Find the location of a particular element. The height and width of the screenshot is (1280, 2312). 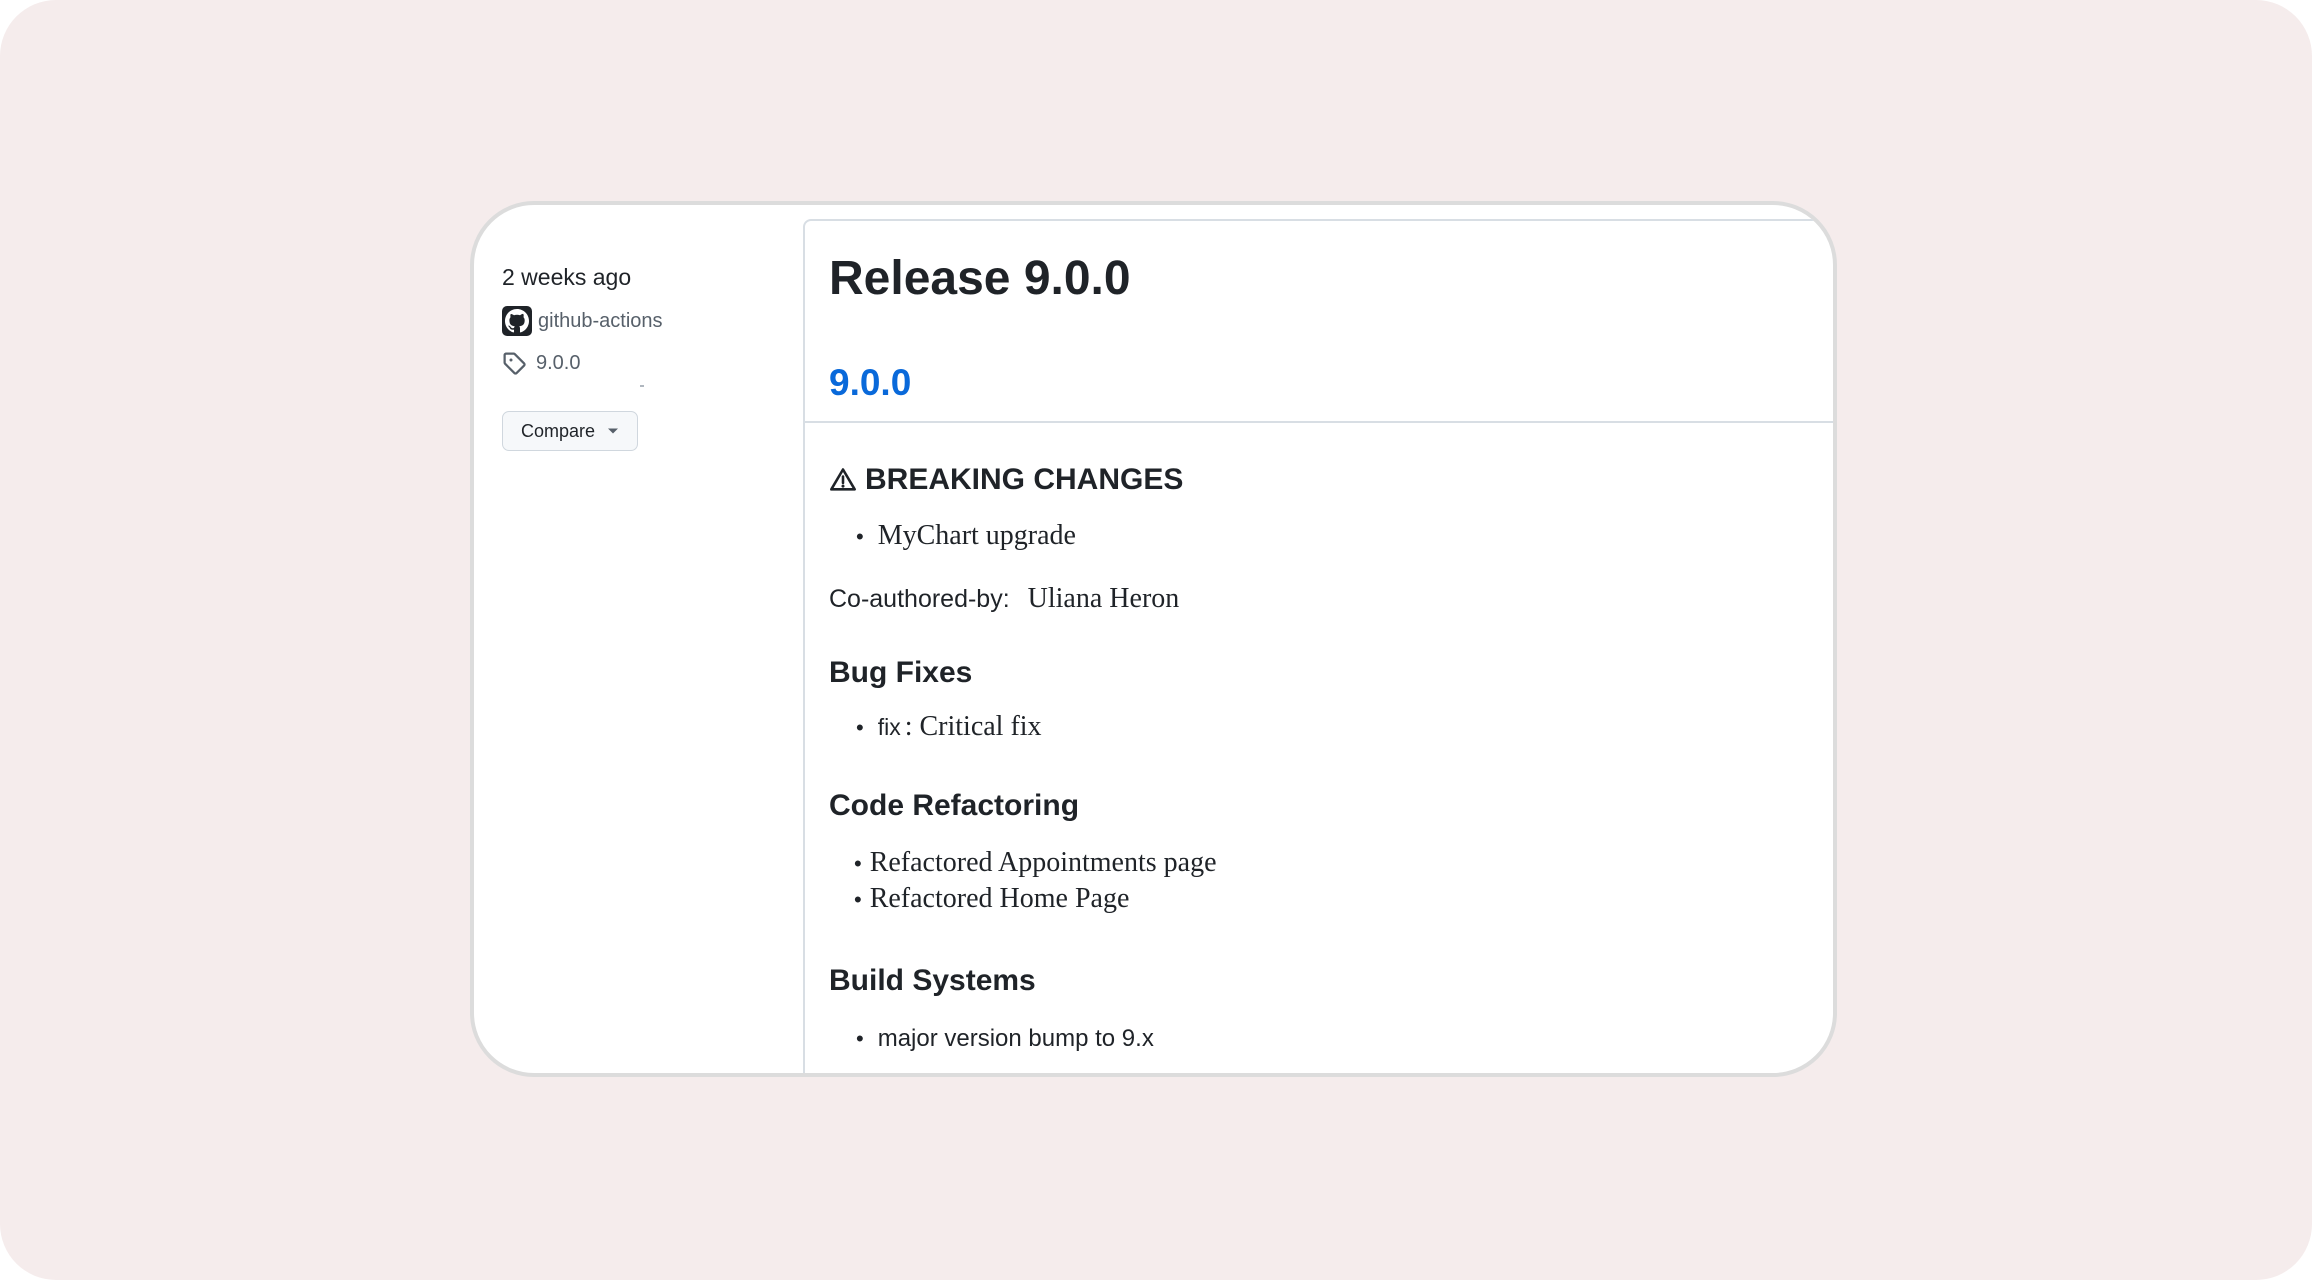

list-item-text: : Critical fix is located at coordinates (973, 726).